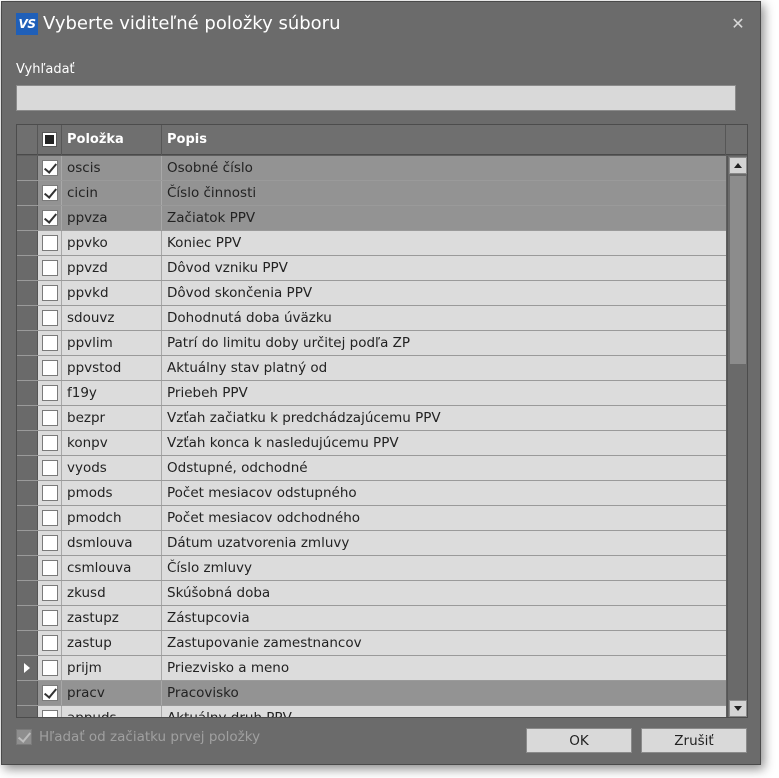  Describe the element at coordinates (371, 568) in the screenshot. I see `table-row: csmlouva Číslo zmluvy` at that location.